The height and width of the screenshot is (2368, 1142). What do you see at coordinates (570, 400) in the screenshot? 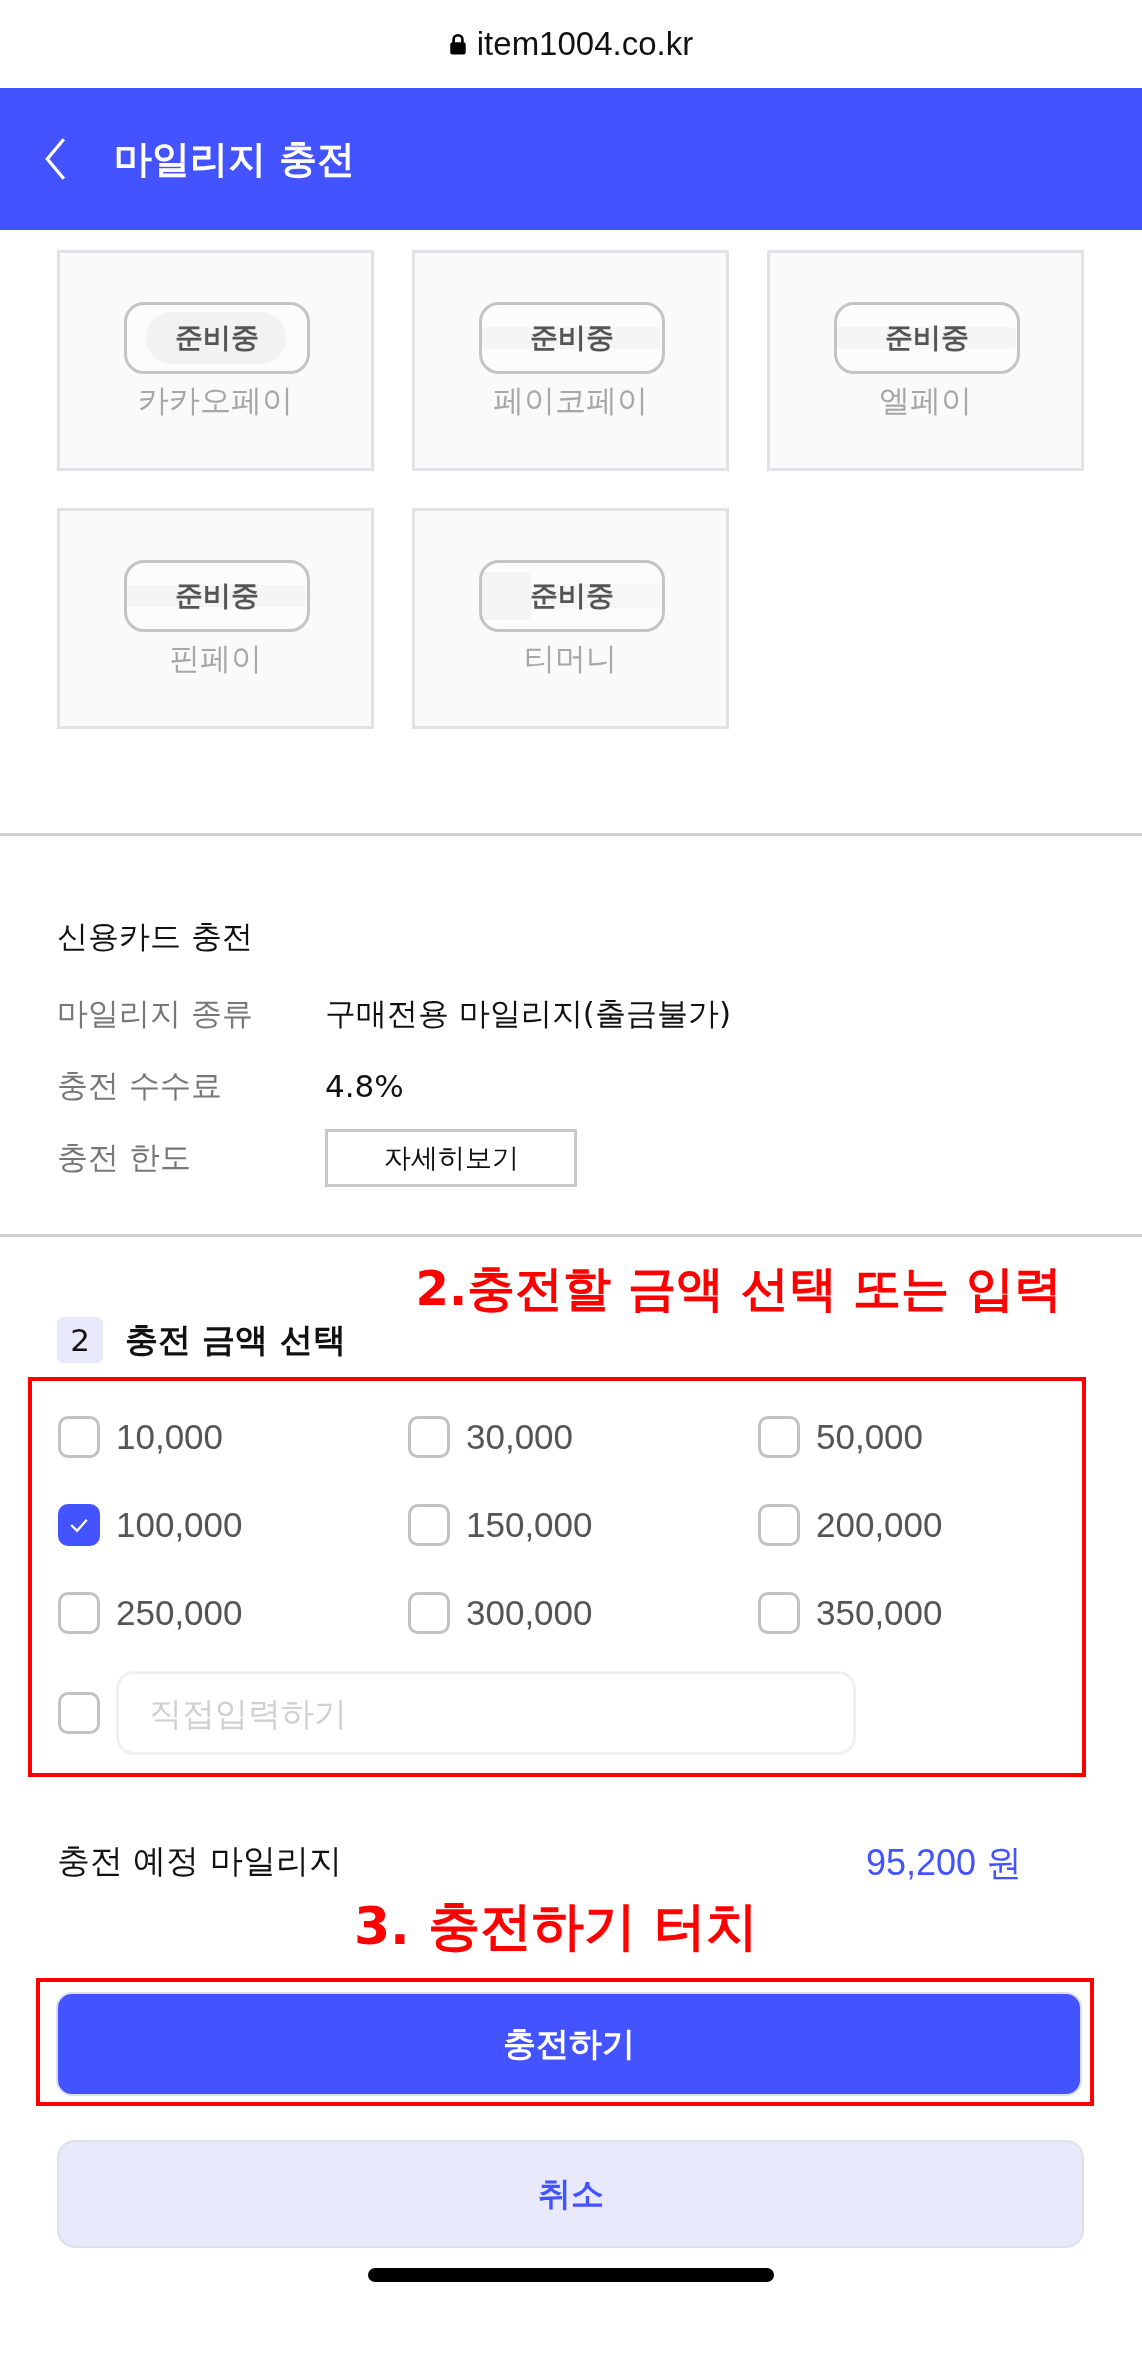
I see `pay-method-name: 페이코페이` at bounding box center [570, 400].